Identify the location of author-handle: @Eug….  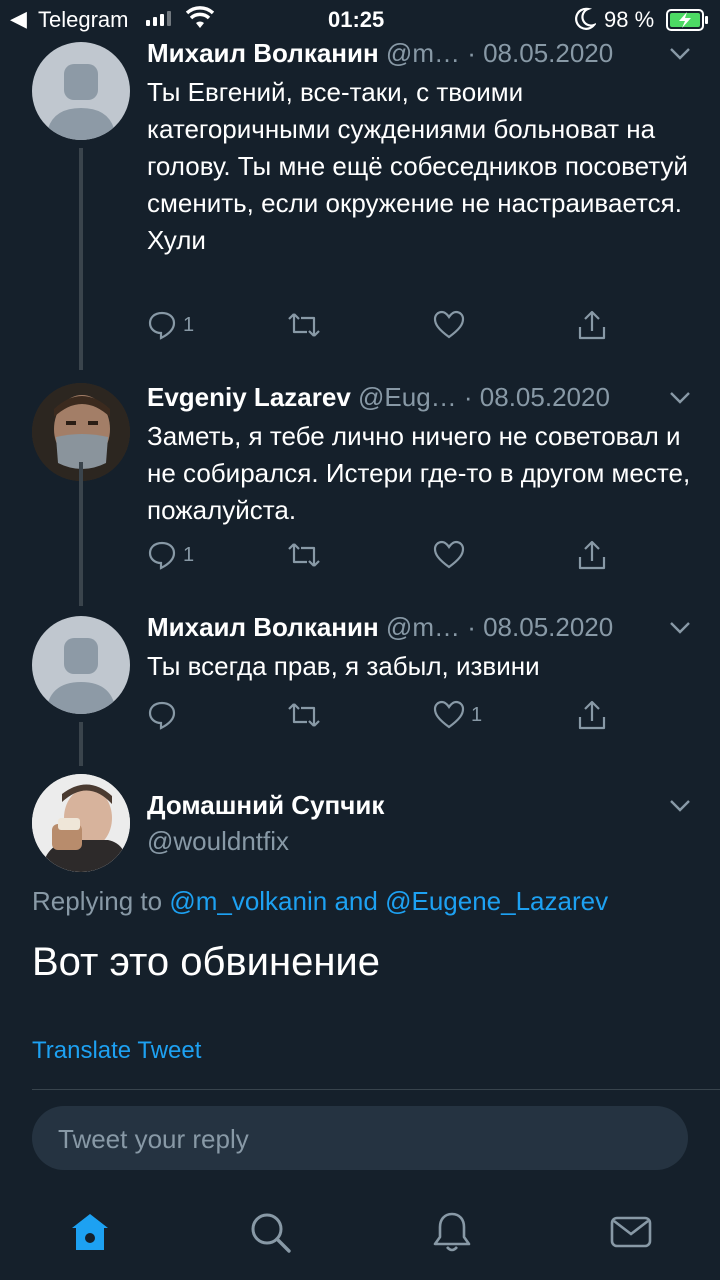
(407, 397).